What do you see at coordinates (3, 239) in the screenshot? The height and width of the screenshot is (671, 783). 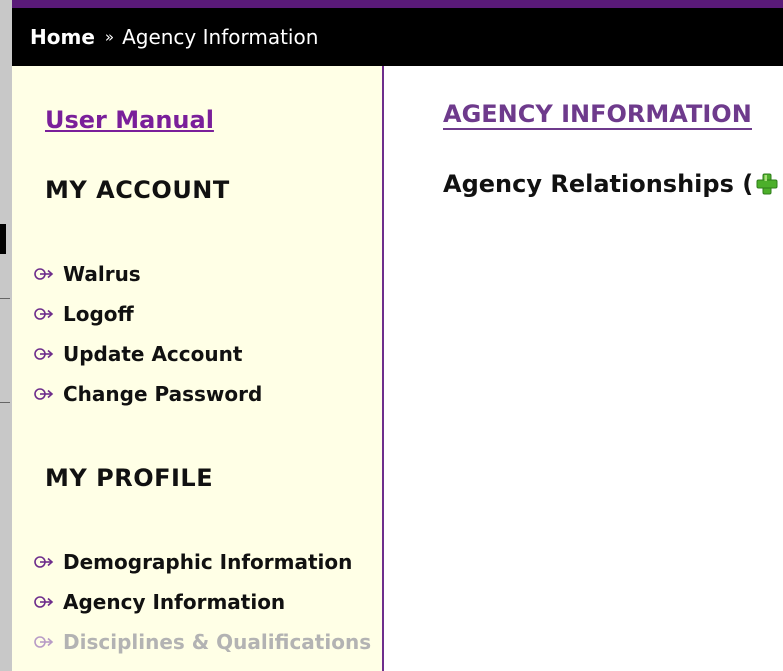 I see `edge-mark` at bounding box center [3, 239].